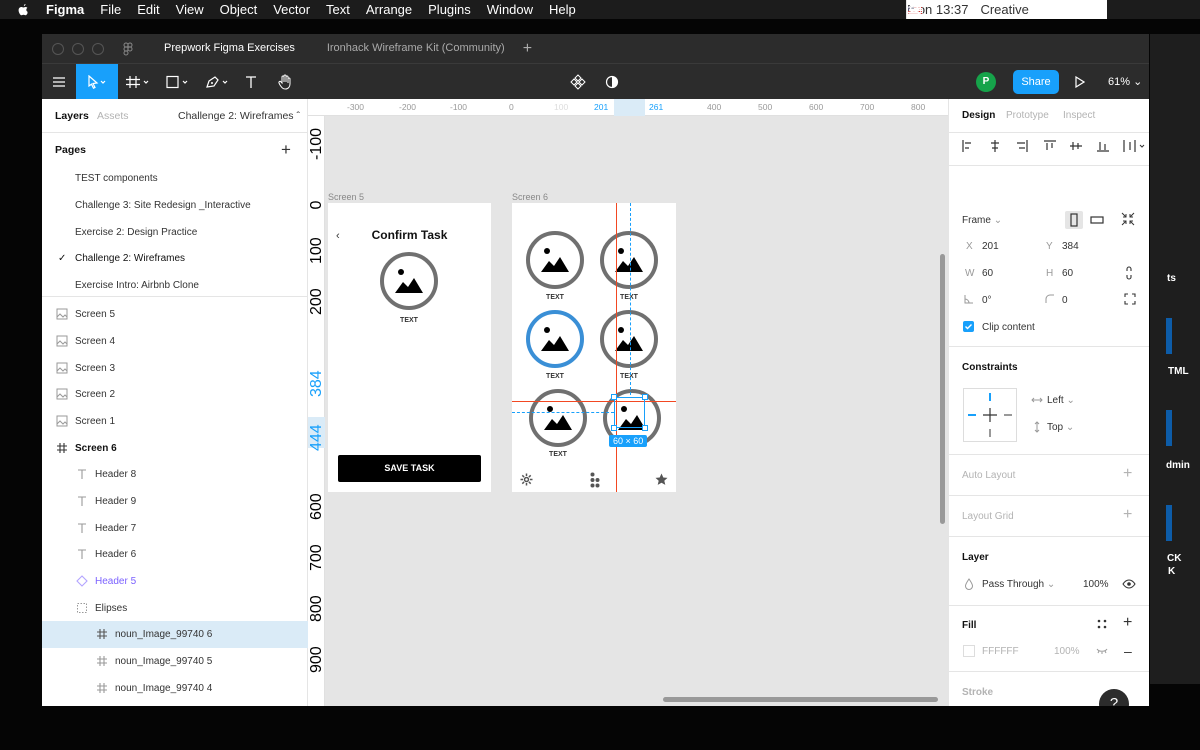 The height and width of the screenshot is (750, 1200). What do you see at coordinates (58, 48) in the screenshot?
I see `window-close-button` at bounding box center [58, 48].